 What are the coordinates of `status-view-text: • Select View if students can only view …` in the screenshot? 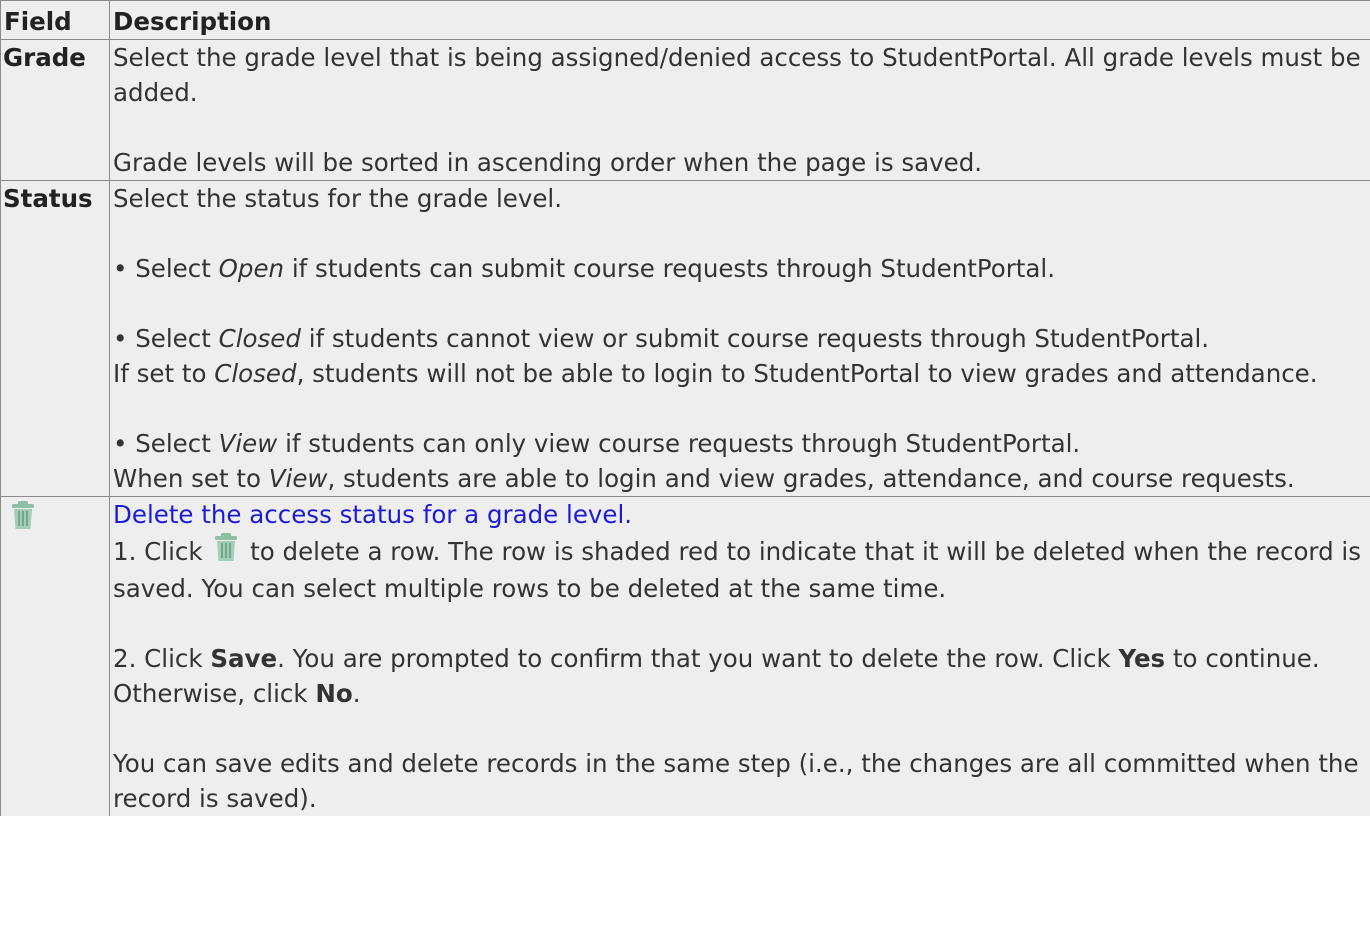 It's located at (704, 461).